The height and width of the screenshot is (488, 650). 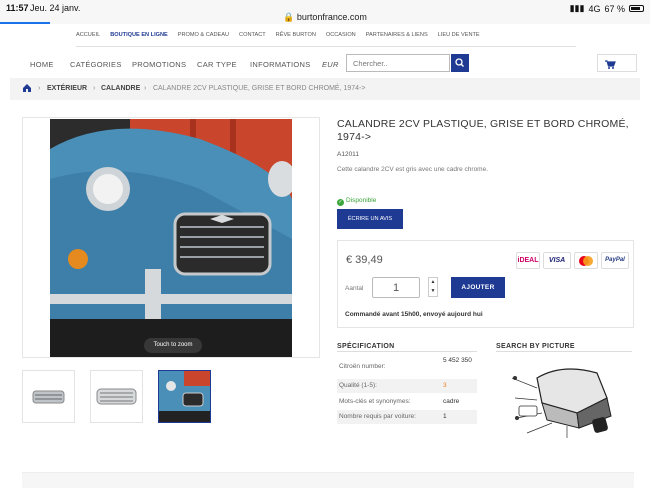 I want to click on specification-title: SPÉCIFICATION, so click(x=366, y=346).